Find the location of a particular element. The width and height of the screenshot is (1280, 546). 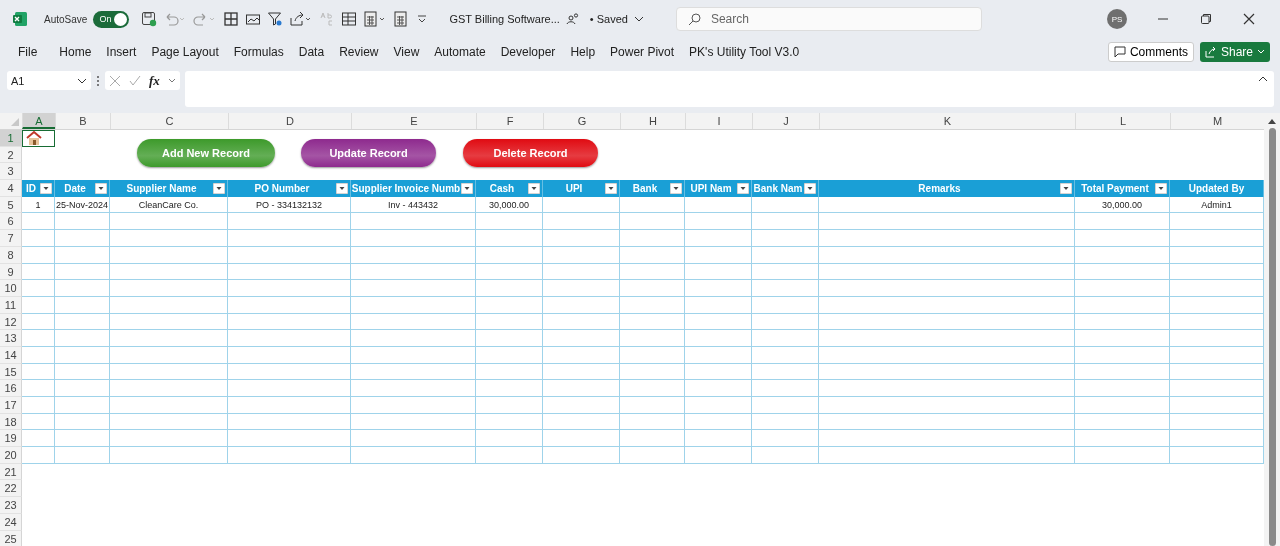

menu-tab: Help is located at coordinates (583, 52).